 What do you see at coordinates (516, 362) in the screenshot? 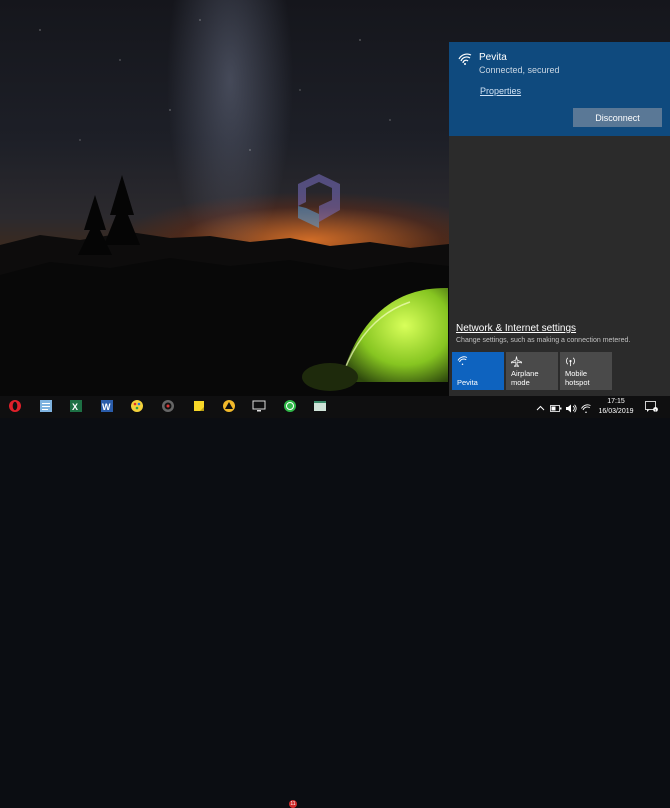
I see `airplane-icon` at bounding box center [516, 362].